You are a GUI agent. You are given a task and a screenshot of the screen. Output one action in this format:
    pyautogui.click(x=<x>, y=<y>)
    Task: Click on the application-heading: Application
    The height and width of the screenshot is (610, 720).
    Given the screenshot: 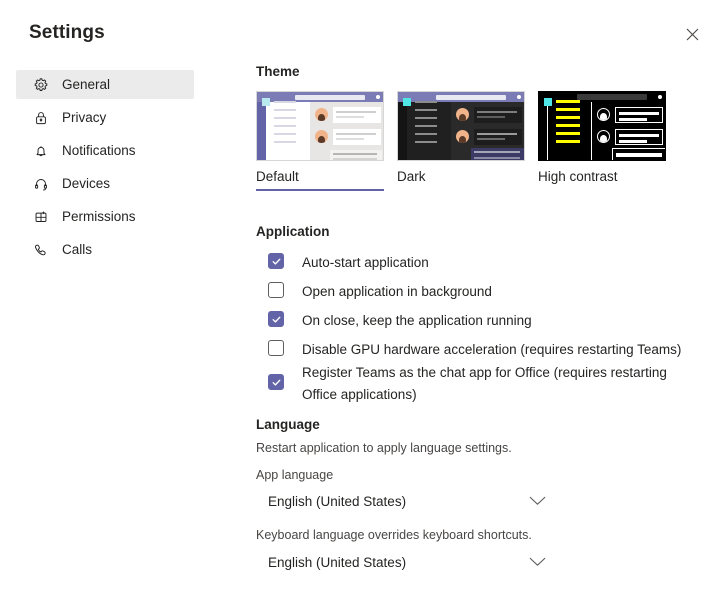 What is the action you would take?
    pyautogui.click(x=293, y=231)
    